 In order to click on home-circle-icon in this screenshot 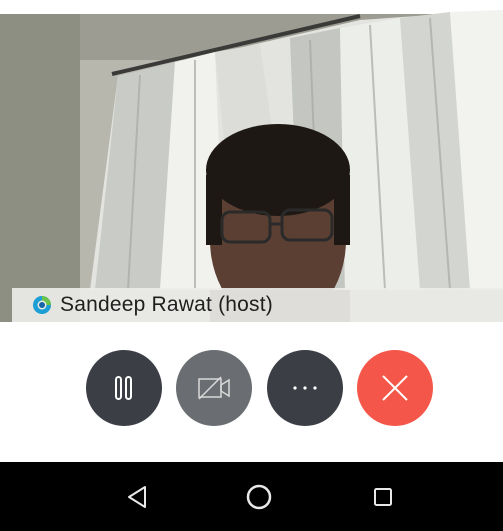, I will do `click(259, 497)`.